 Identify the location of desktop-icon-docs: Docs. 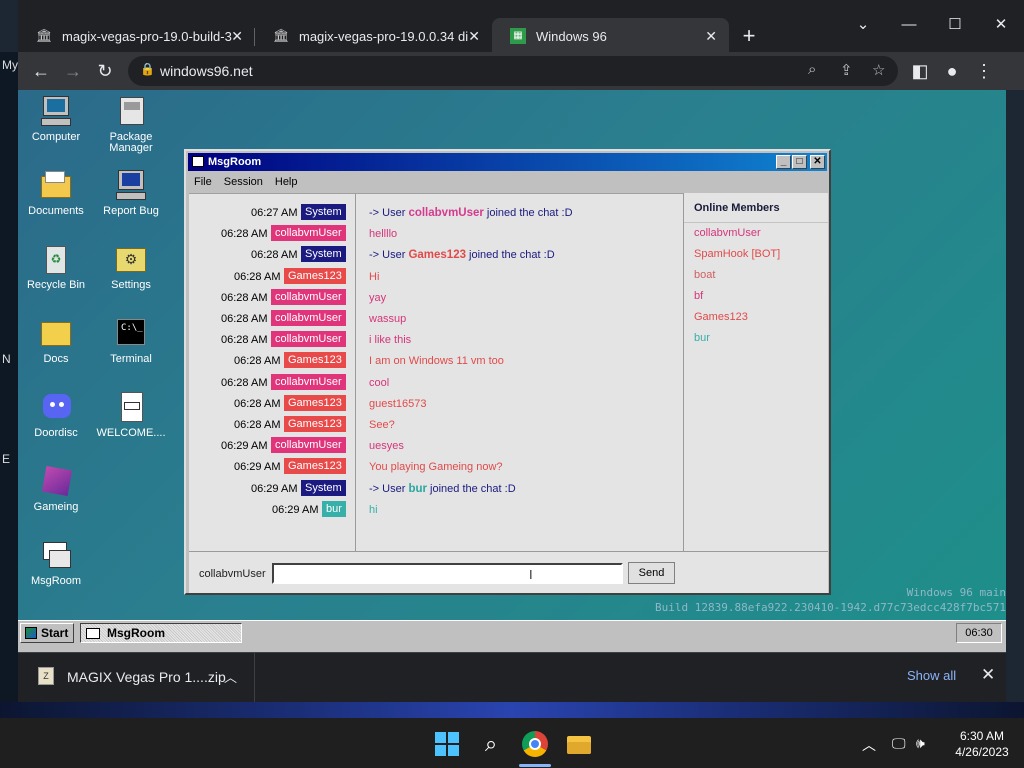
(56, 340).